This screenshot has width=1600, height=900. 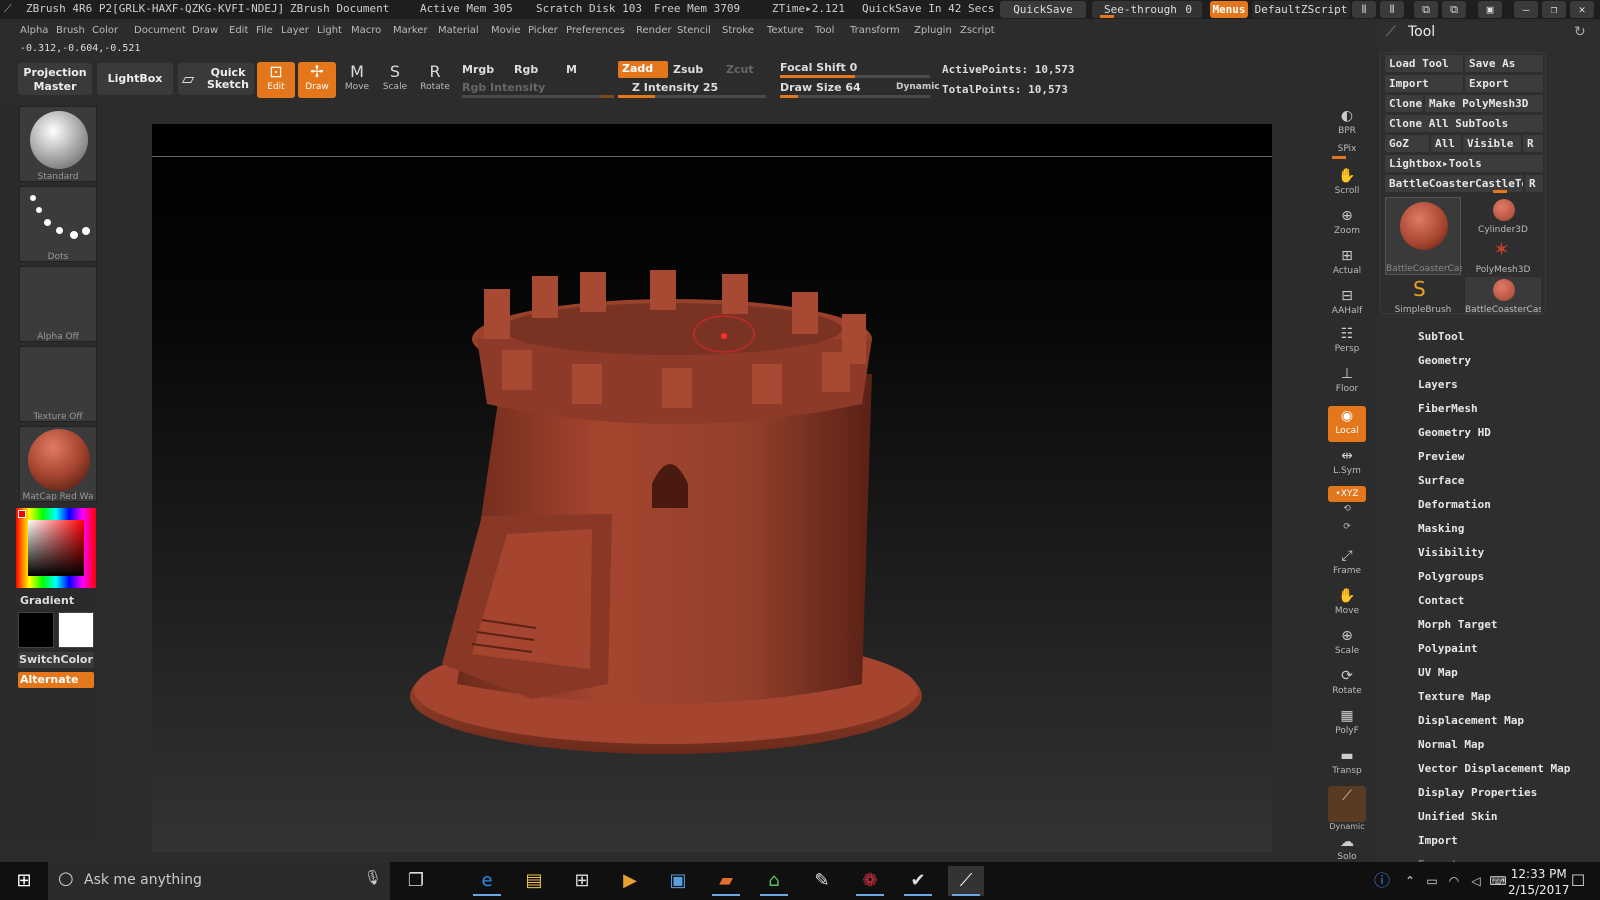 What do you see at coordinates (1464, 123) in the screenshot?
I see `clone-all-subtools-button: Clone All SubTools` at bounding box center [1464, 123].